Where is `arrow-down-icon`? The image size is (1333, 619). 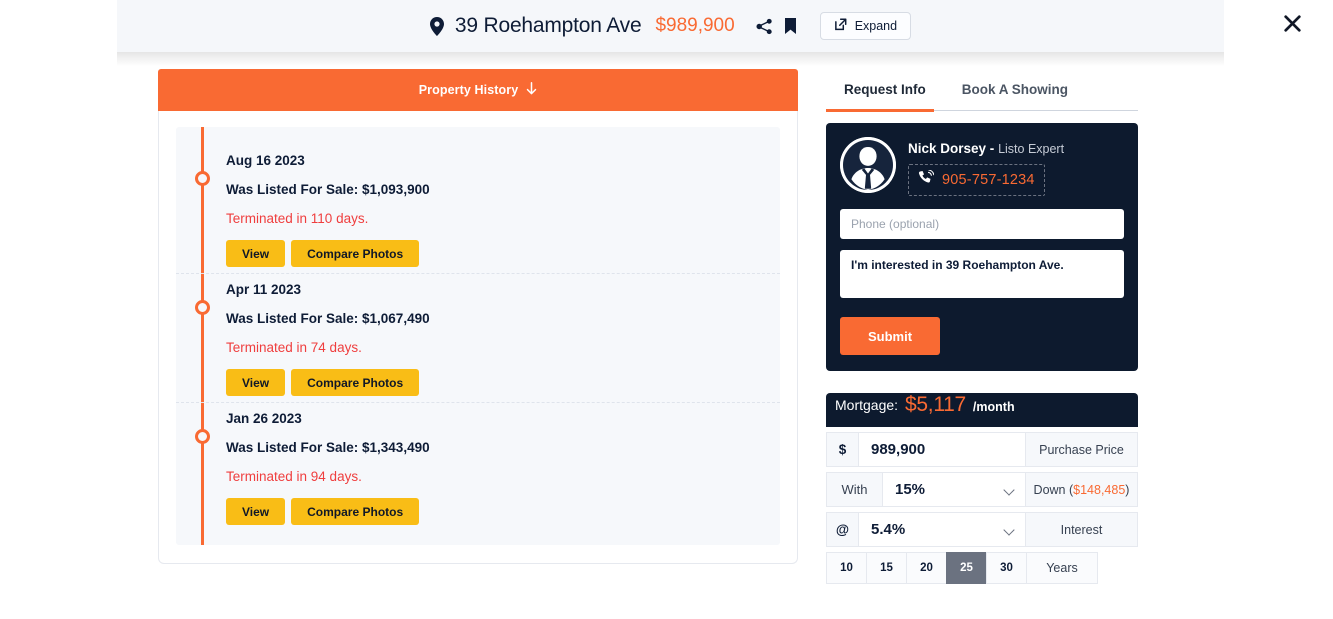 arrow-down-icon is located at coordinates (531, 90).